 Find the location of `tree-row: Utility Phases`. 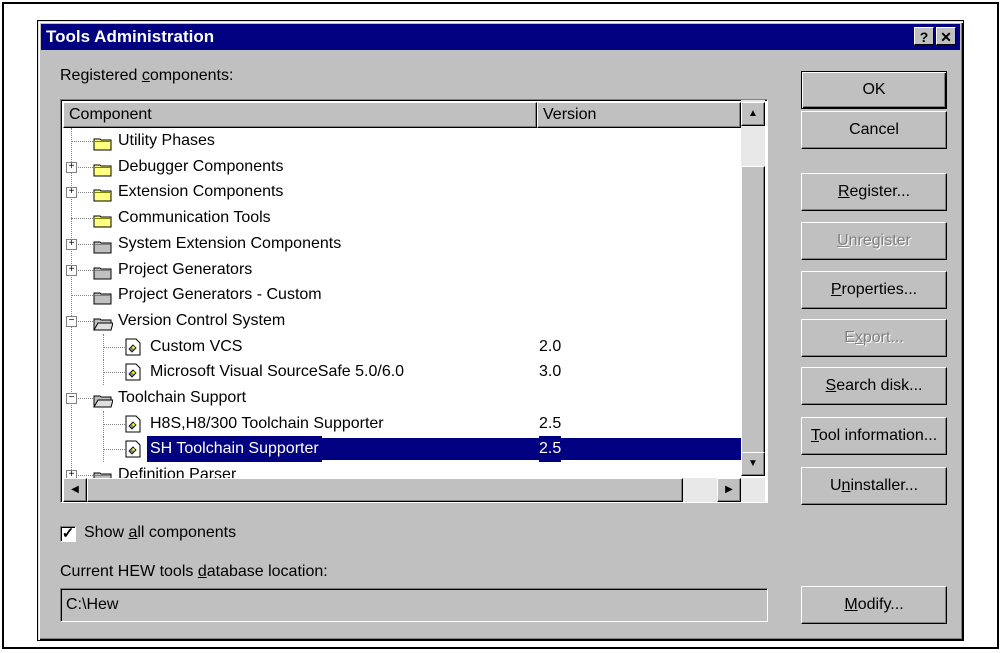

tree-row: Utility Phases is located at coordinates (402, 141).